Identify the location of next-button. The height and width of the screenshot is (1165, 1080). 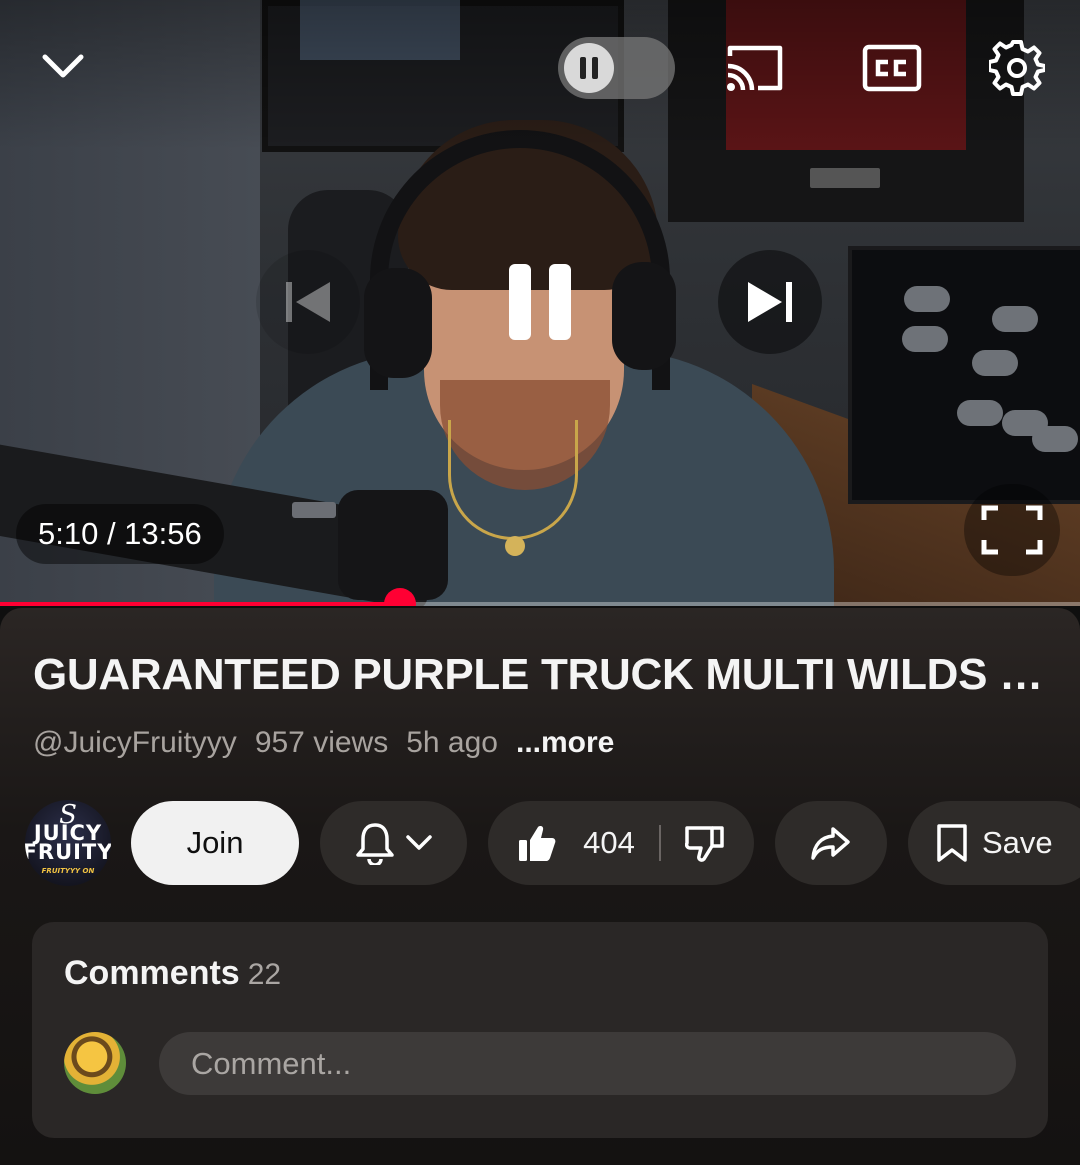
(770, 302).